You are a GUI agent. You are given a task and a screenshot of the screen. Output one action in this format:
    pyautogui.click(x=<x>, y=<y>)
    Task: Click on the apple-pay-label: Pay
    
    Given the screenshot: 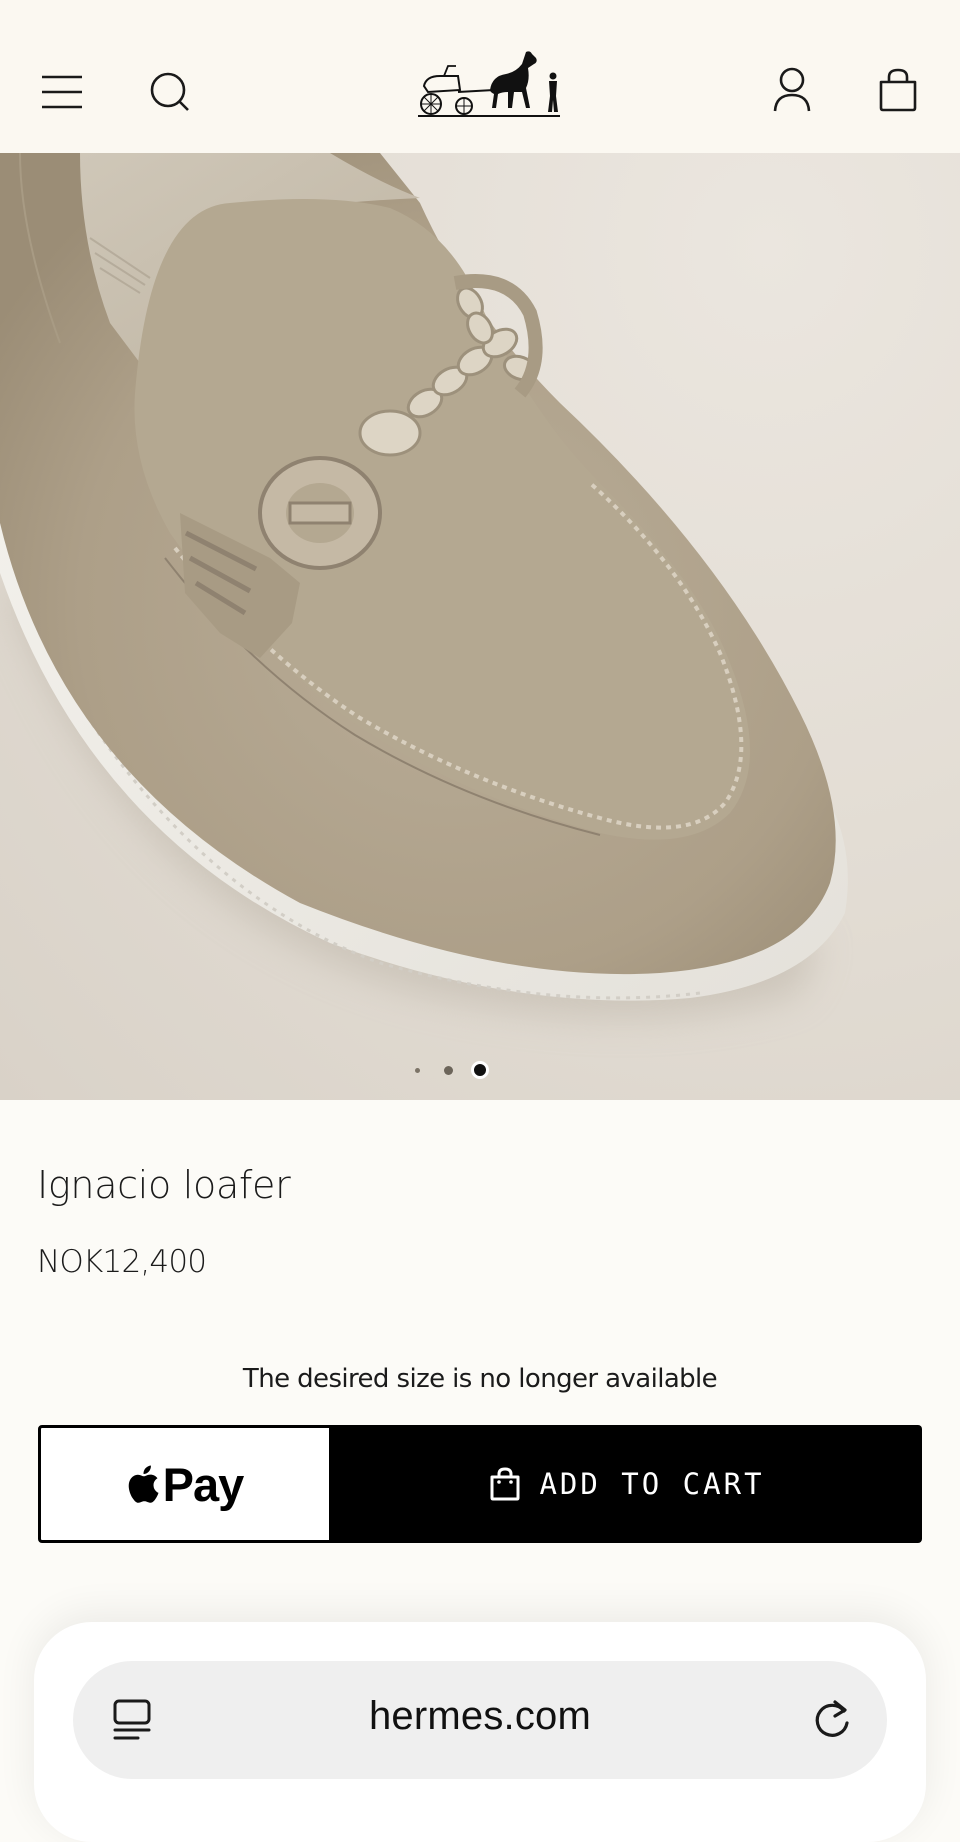 What is the action you would take?
    pyautogui.click(x=203, y=1484)
    